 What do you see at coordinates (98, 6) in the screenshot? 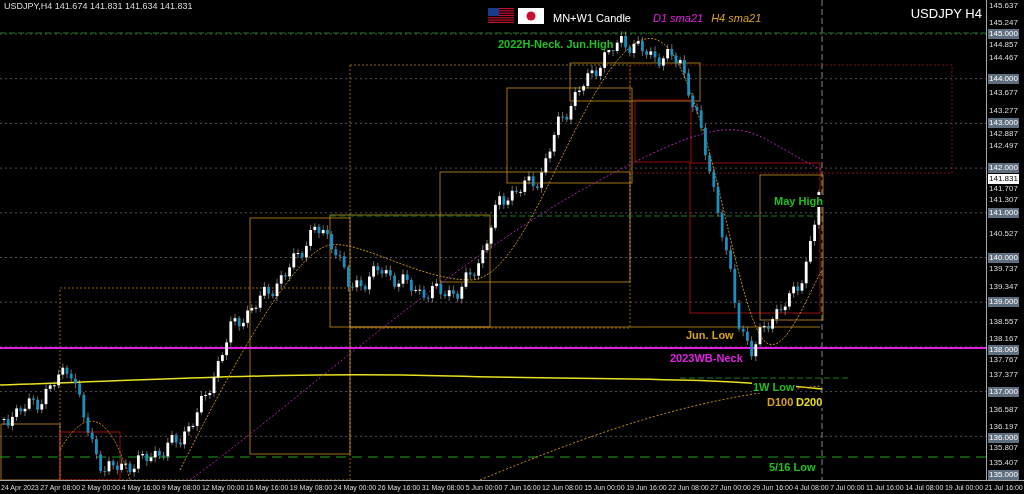
I see `symbol-info: USDJPY,H4 141.674 141.831 141.634 141.831` at bounding box center [98, 6].